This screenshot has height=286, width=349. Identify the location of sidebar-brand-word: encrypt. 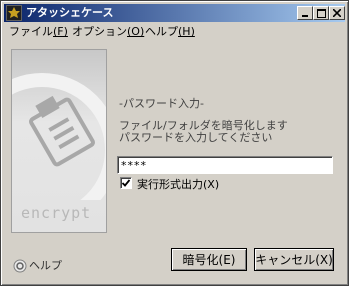
(56, 213).